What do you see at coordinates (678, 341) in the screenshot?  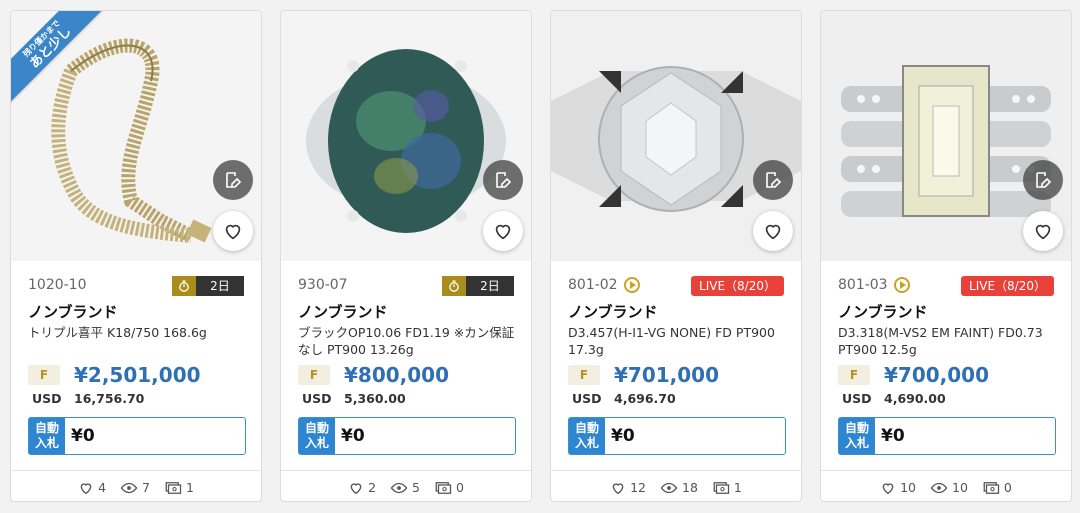 I see `item-title: D3.457(H-I1-VG NONE) FD PT900 17.3g` at bounding box center [678, 341].